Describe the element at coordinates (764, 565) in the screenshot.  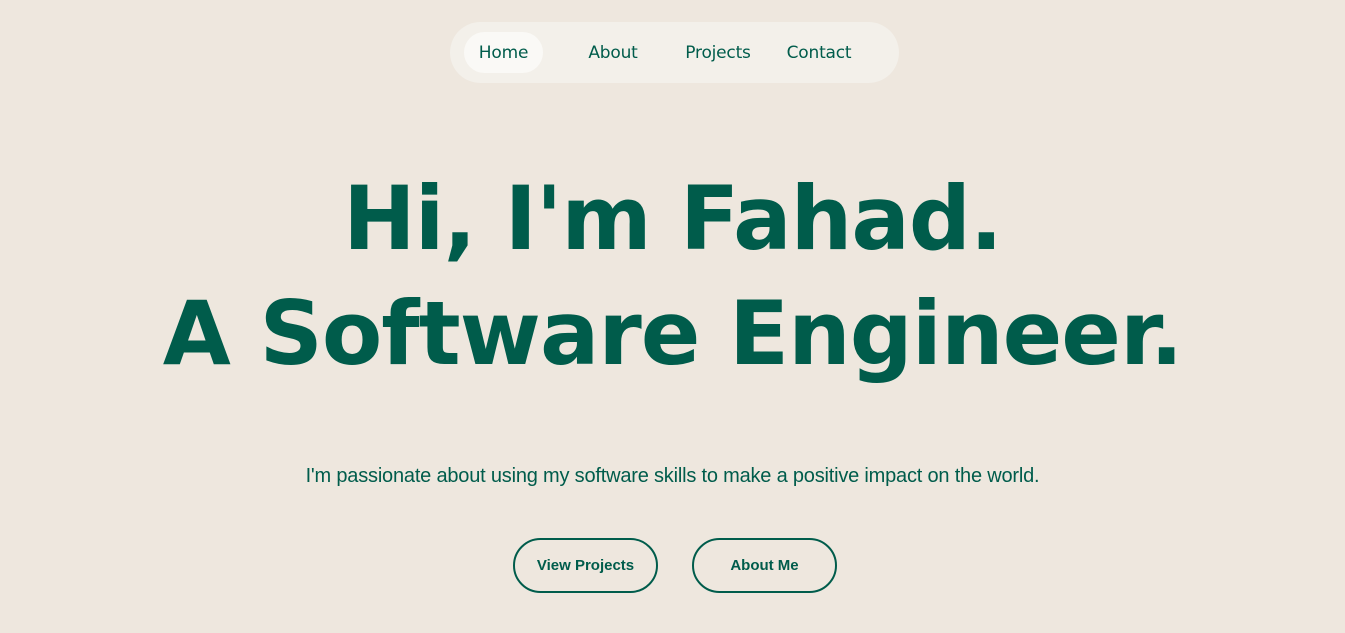
I see `about-me-button: About Me` at that location.